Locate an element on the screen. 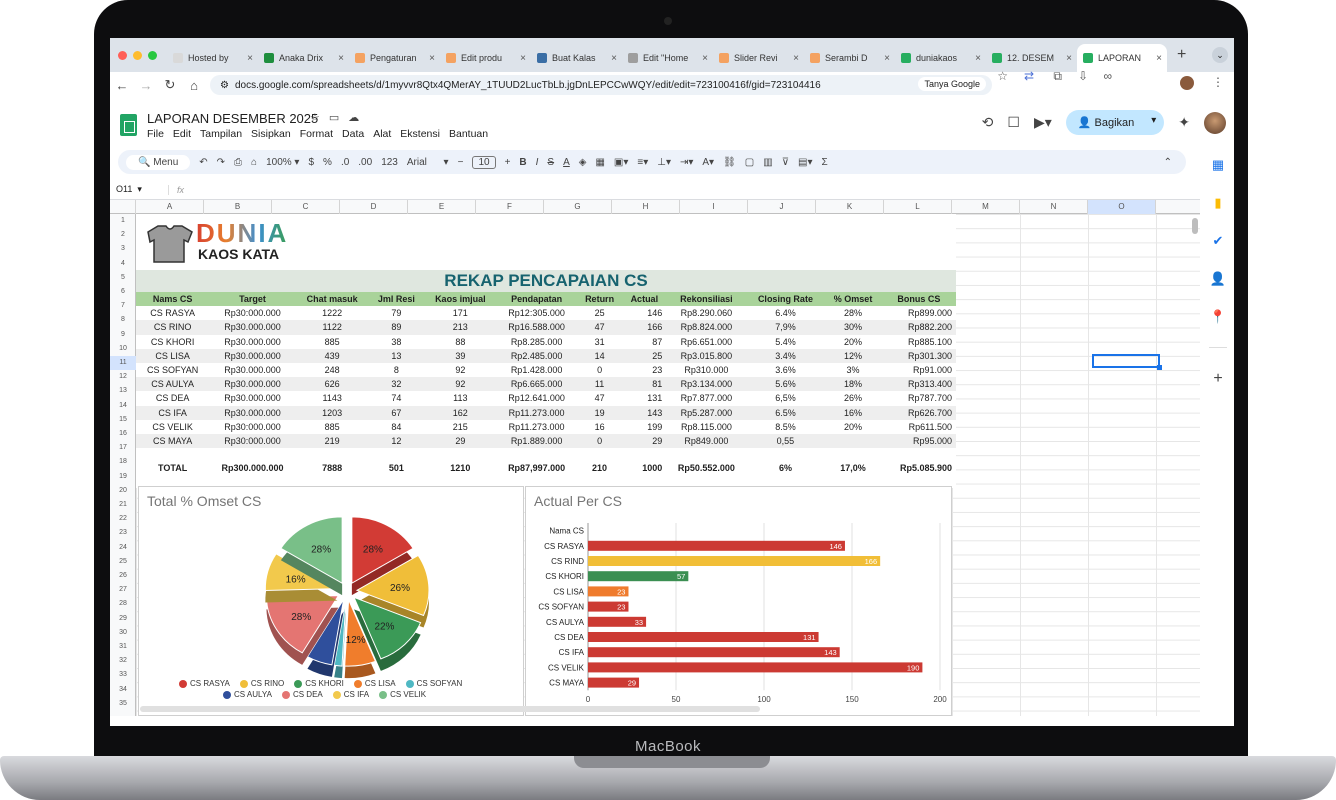 Image resolution: width=1336 pixels, height=800 pixels. comments-icon: ☐ is located at coordinates (1013, 122).